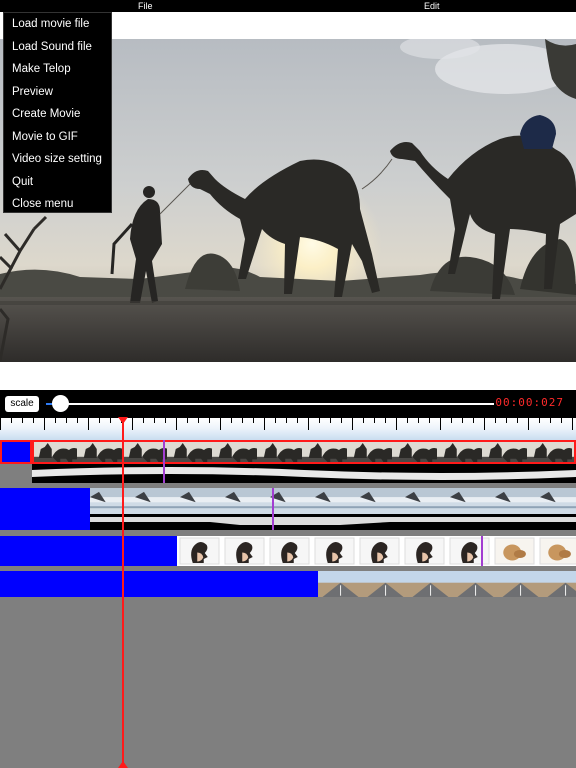  Describe the element at coordinates (270, 404) in the screenshot. I see `scale-slider-track` at that location.